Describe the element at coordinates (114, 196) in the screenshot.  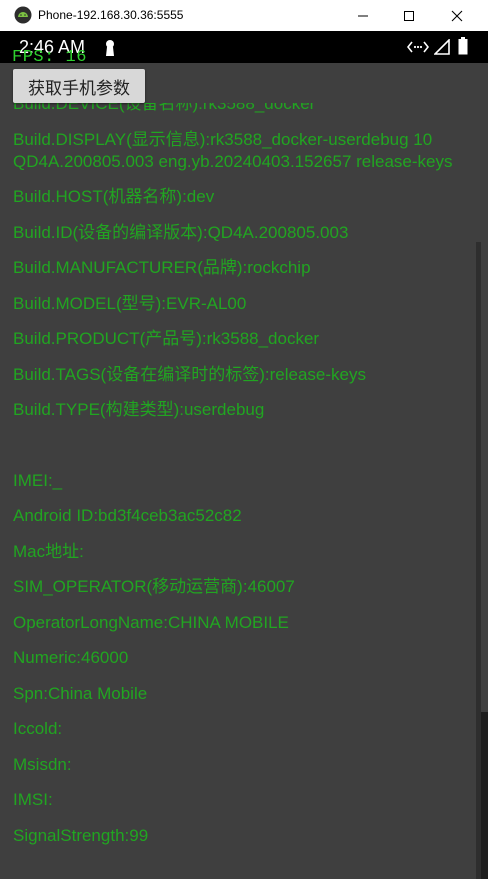
I see `info-host: Build.HOST(机器名称):dev` at that location.